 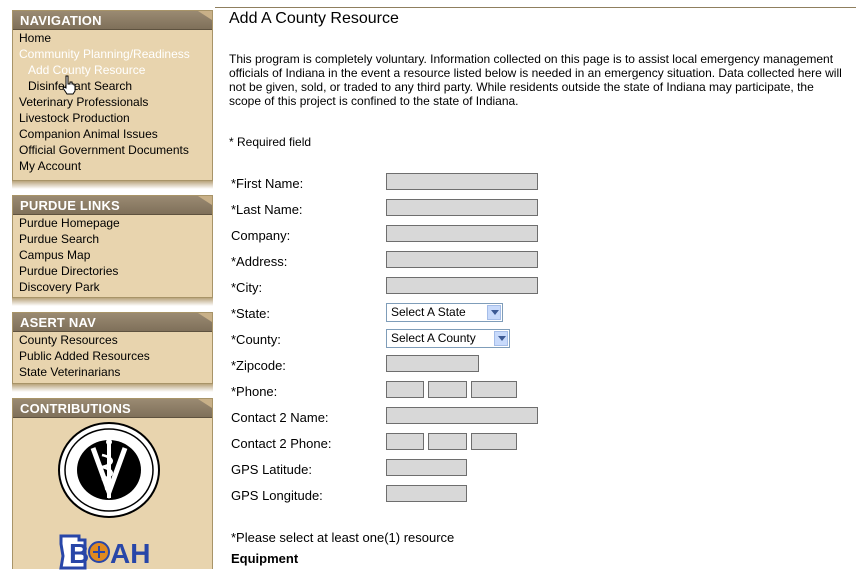 I want to click on phone-prefix-input, so click(x=447, y=389).